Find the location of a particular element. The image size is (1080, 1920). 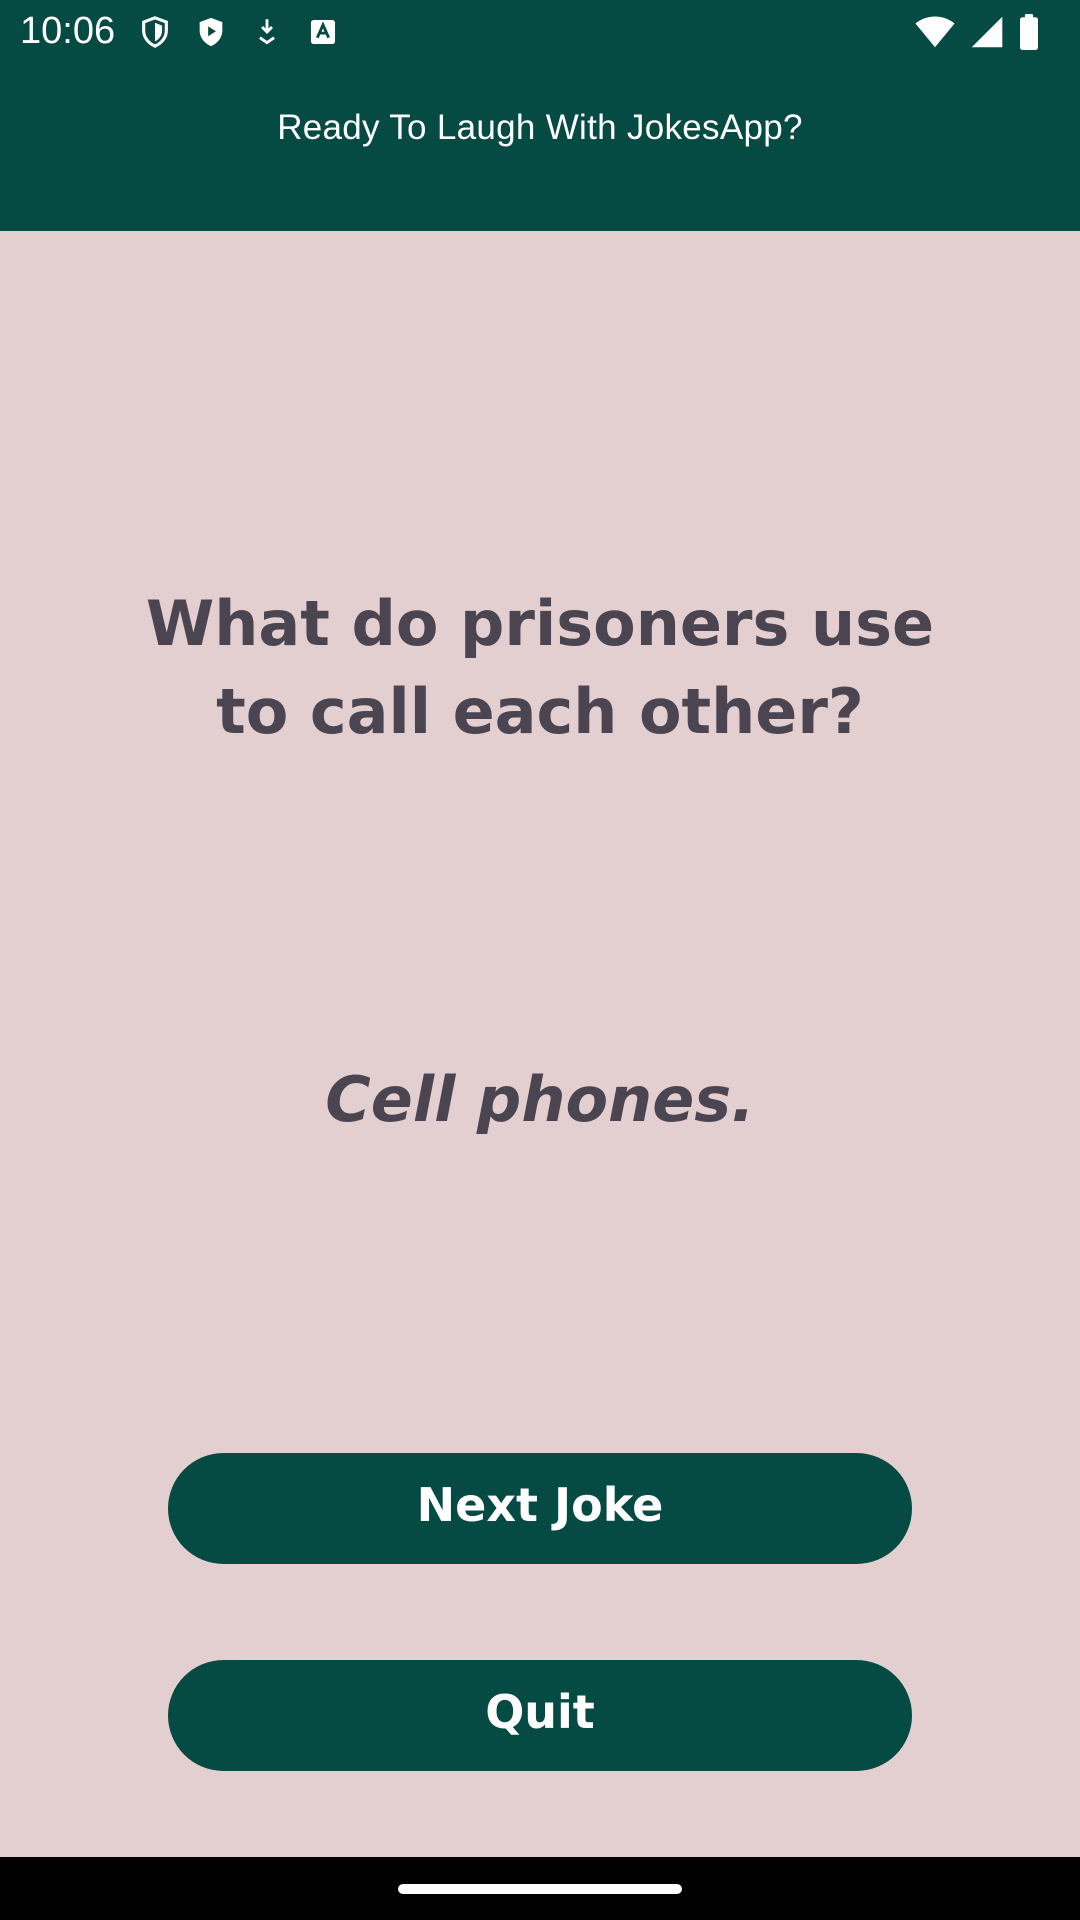

navigation-bar is located at coordinates (540, 1888).